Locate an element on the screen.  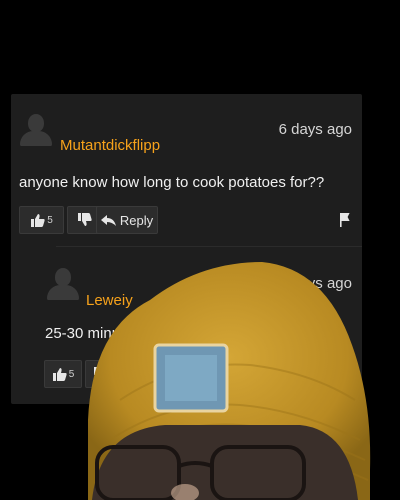
downvote-button is located at coordinates (100, 374).